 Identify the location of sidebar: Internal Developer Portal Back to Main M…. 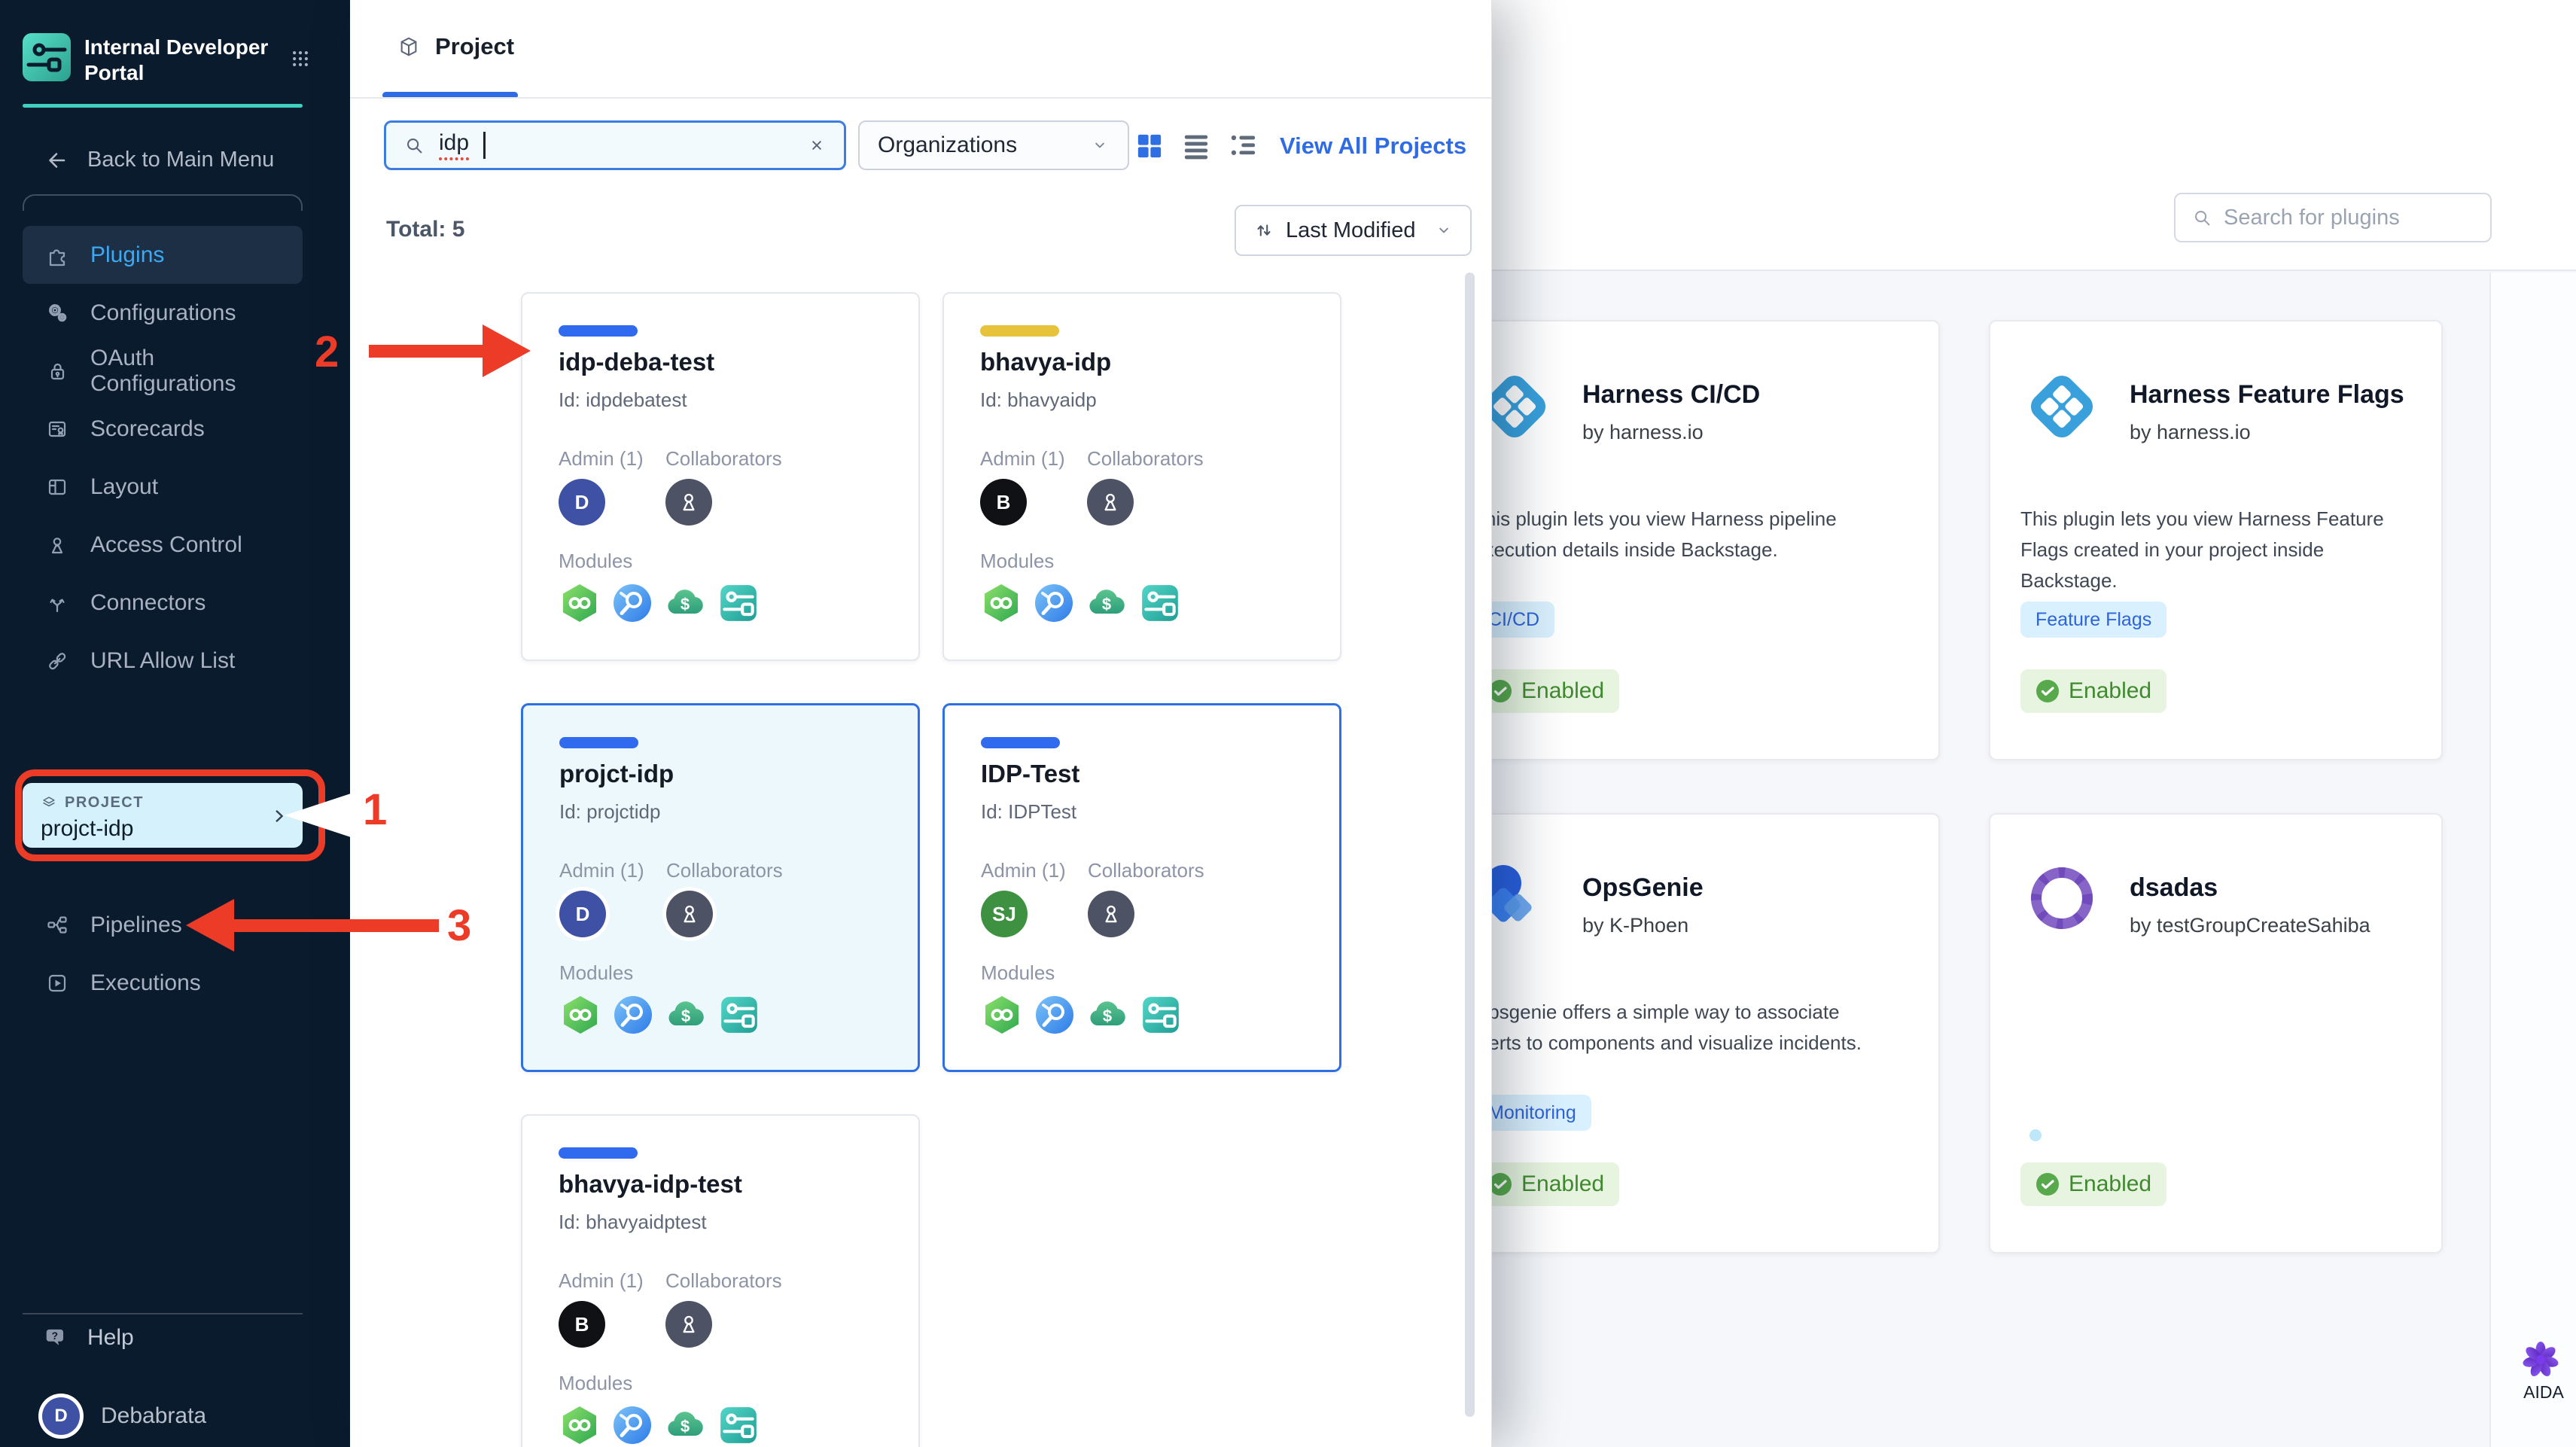
(175, 723).